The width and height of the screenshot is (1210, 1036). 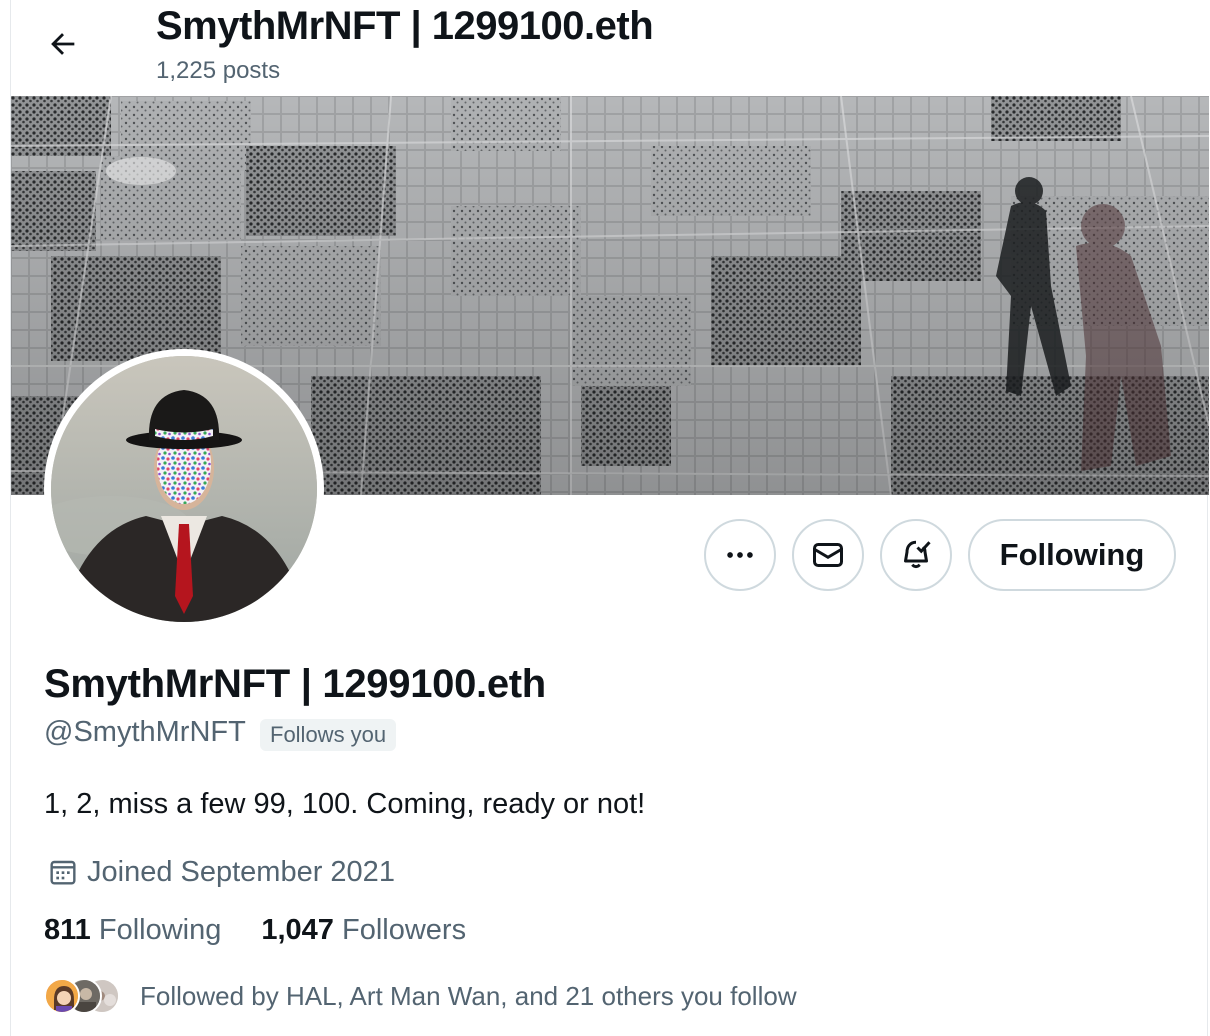 I want to click on arrow-left-icon, so click(x=63, y=44).